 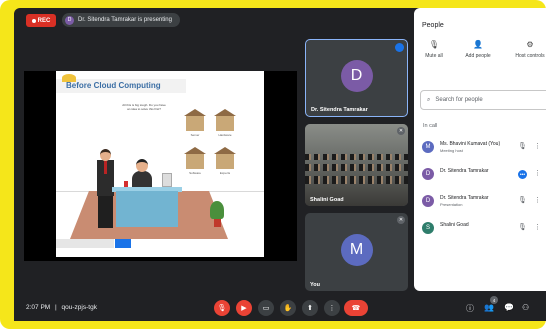 I want to click on speaking-indicator-icon: •••, so click(x=522, y=174).